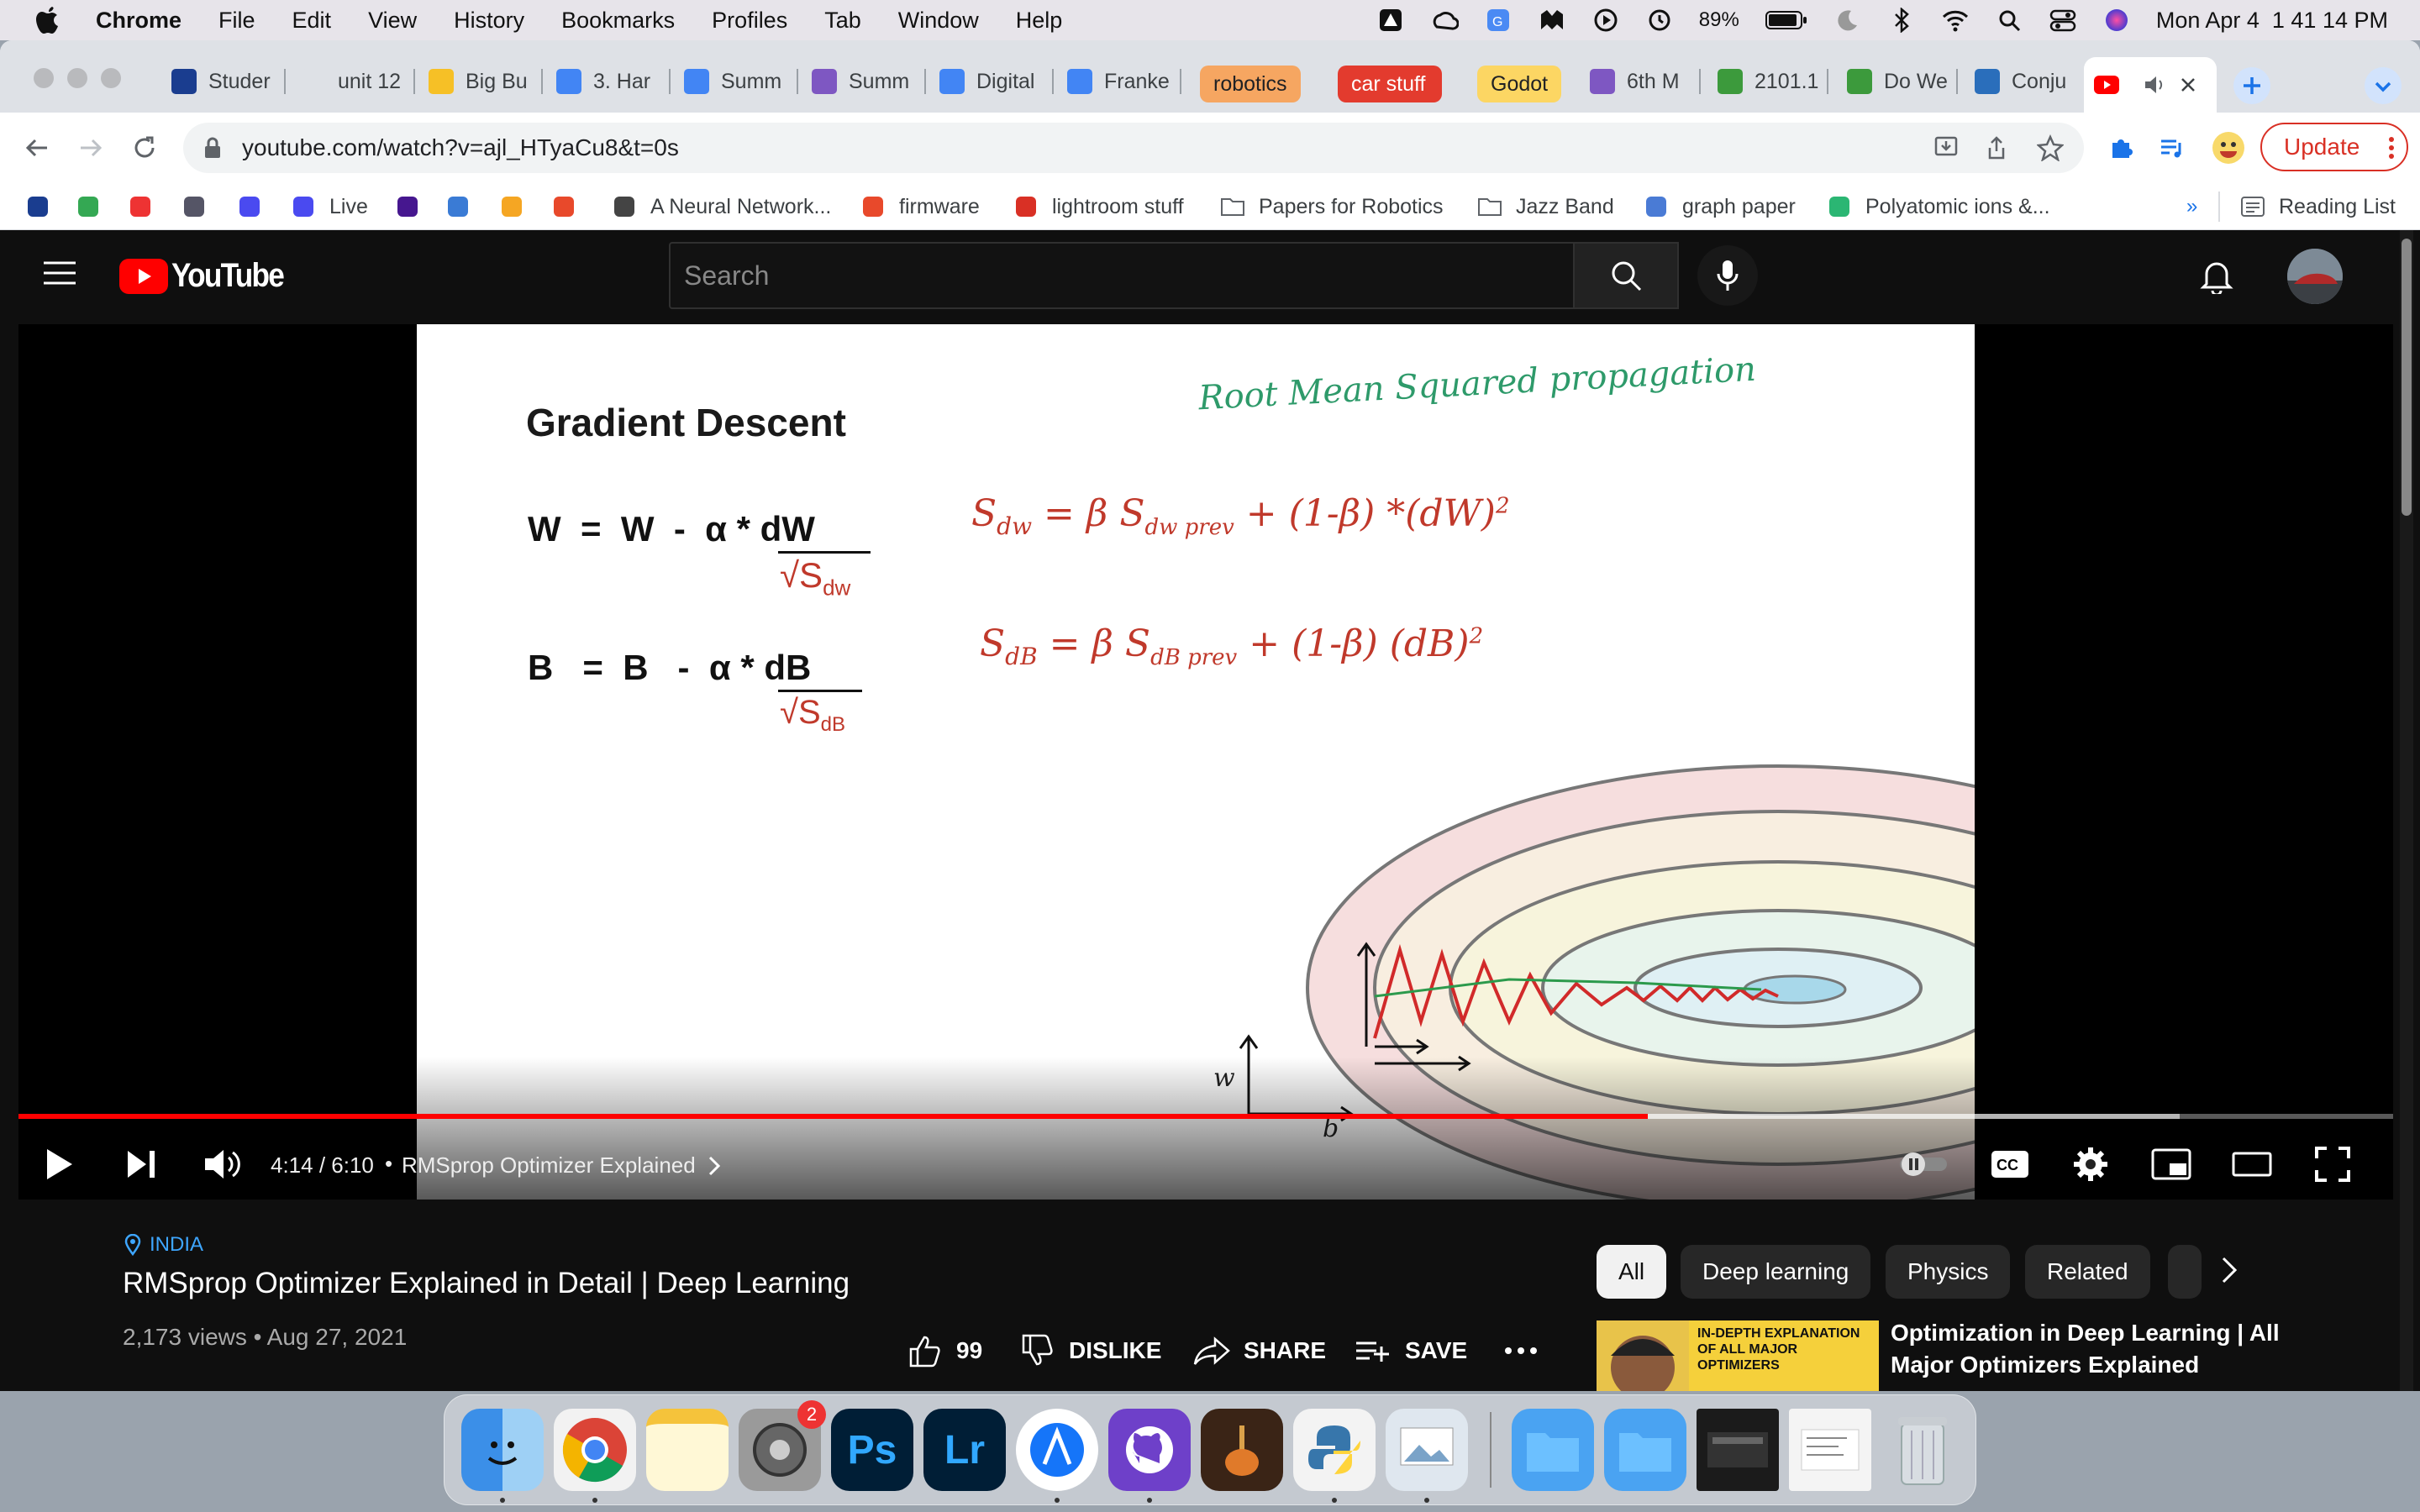 The height and width of the screenshot is (1512, 2420). Describe the element at coordinates (2050, 148) in the screenshot. I see `bookmark-star-icon` at that location.